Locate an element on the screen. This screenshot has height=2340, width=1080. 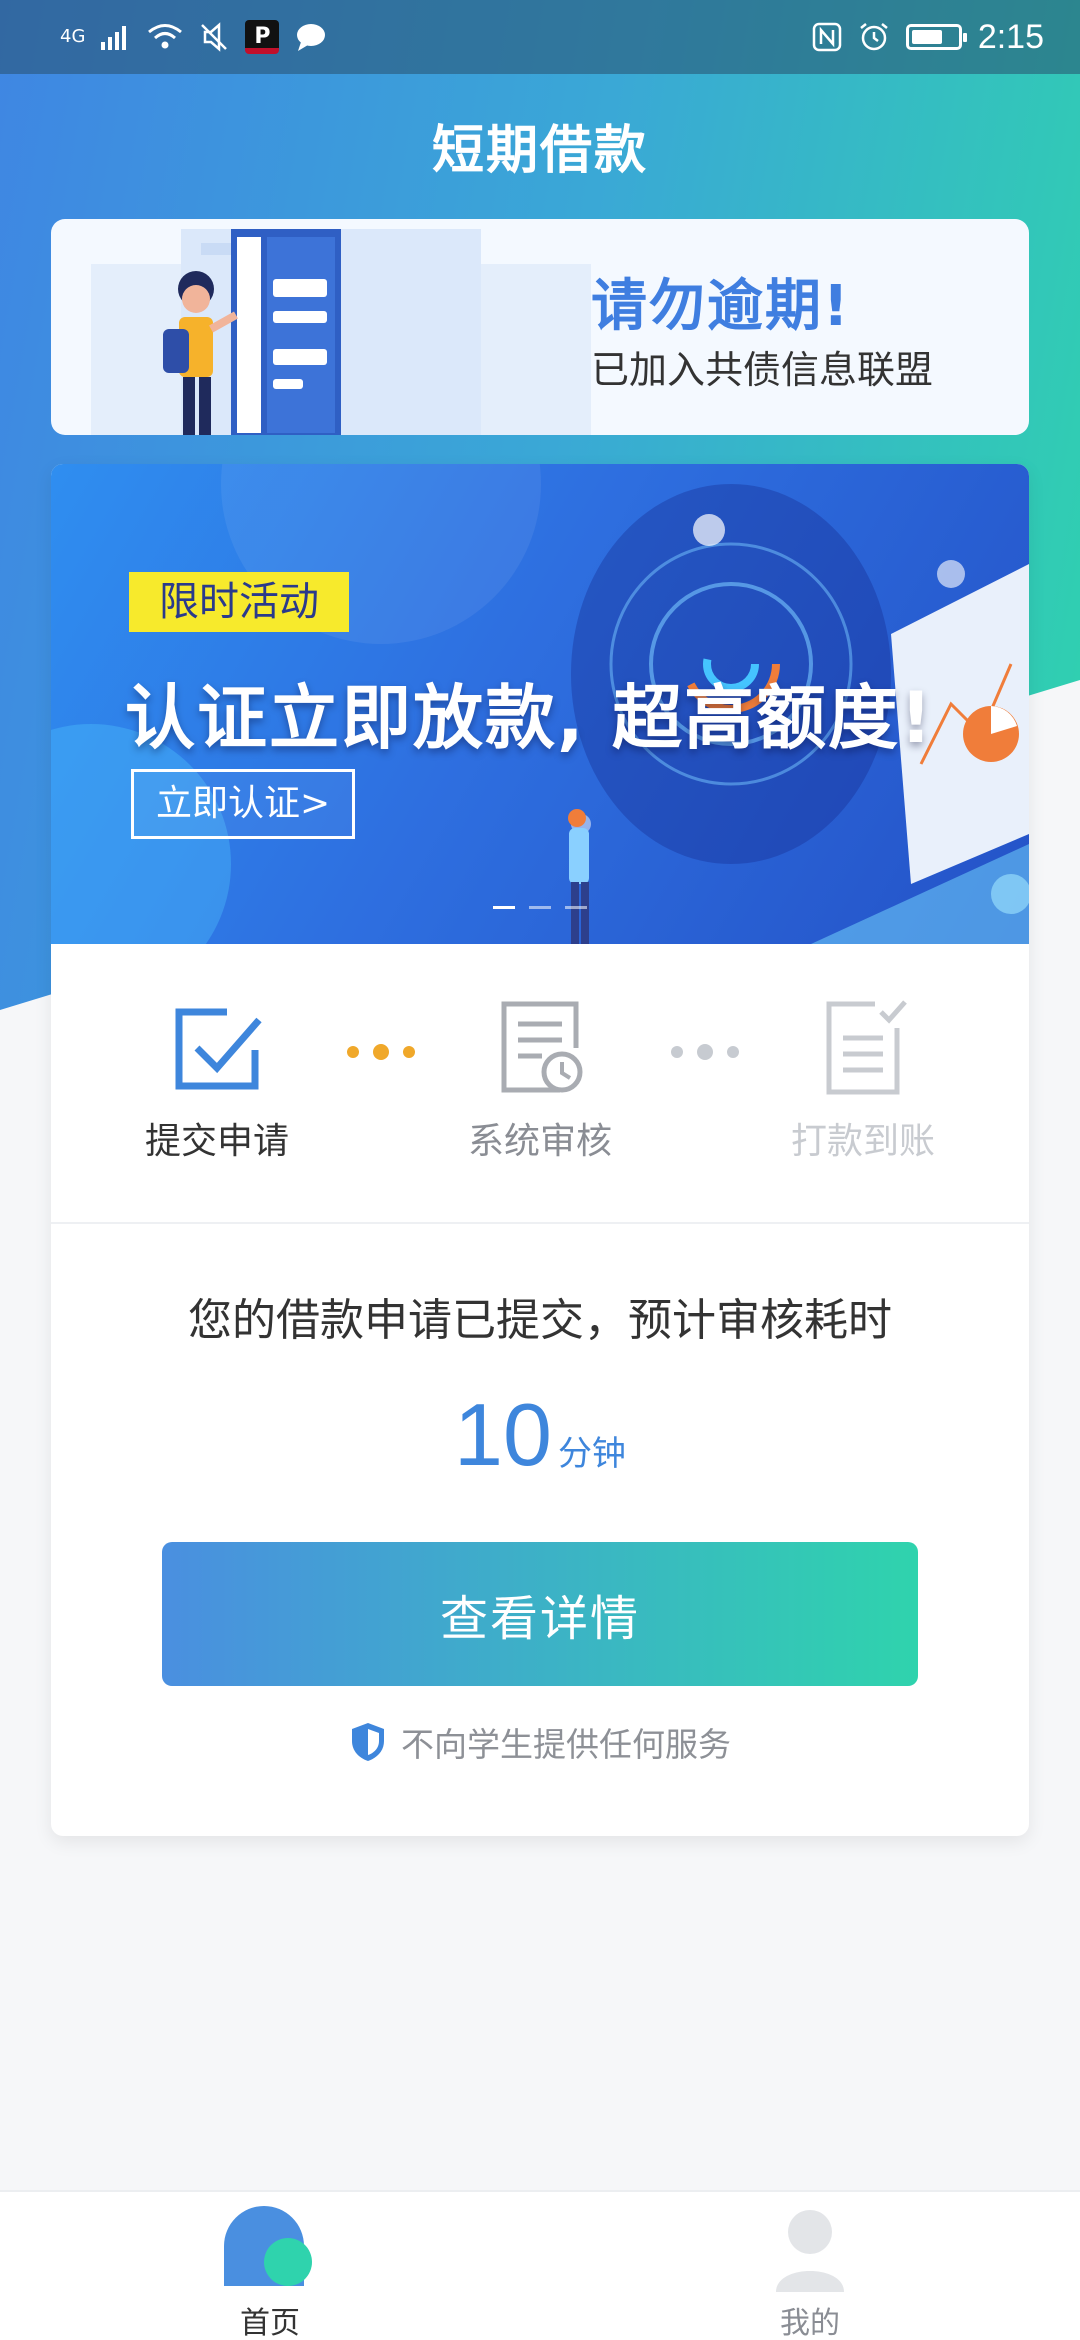
eta-value: 10 is located at coordinates (503, 1434).